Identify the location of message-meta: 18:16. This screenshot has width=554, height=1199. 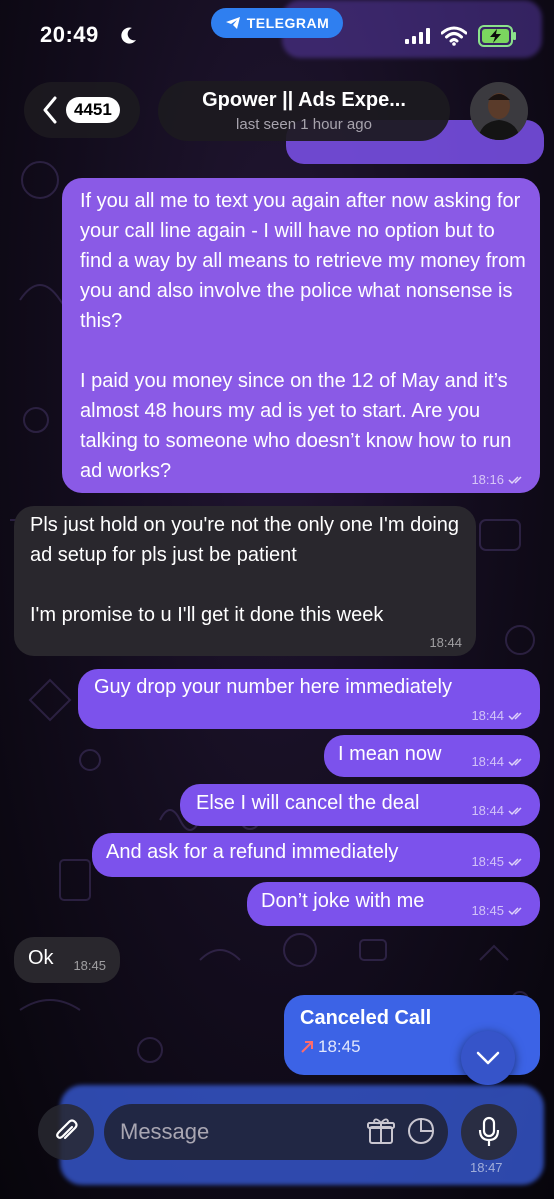
(498, 480).